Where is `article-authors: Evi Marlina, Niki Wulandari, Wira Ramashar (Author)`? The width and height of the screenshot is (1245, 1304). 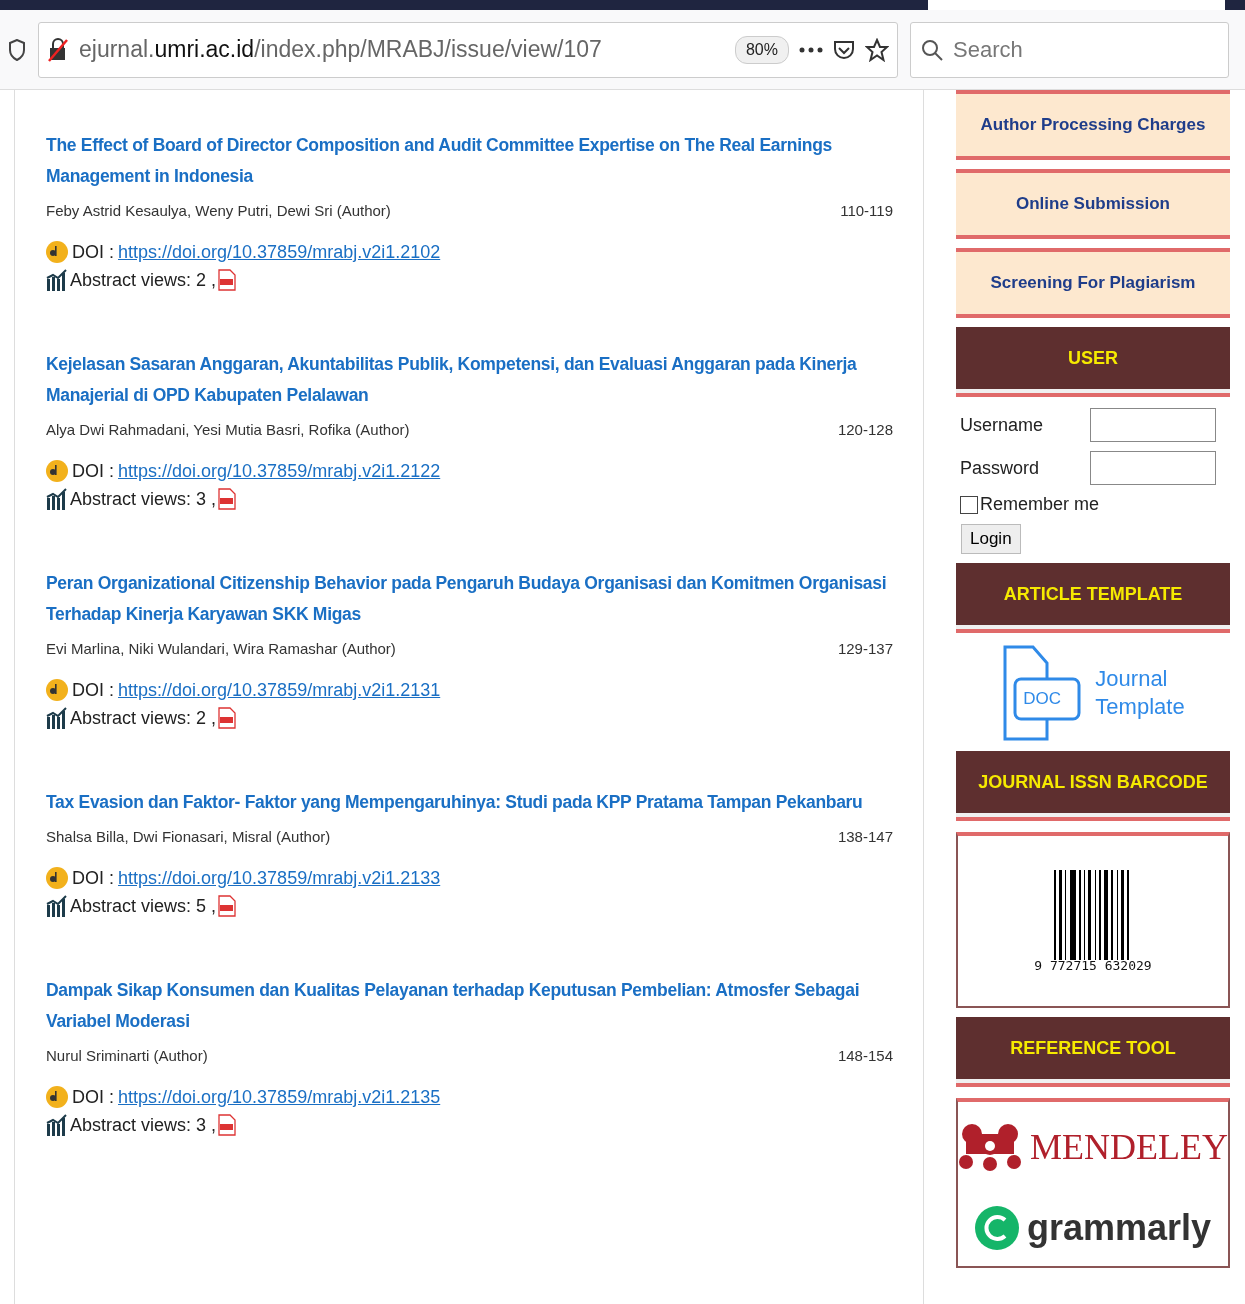 article-authors: Evi Marlina, Niki Wulandari, Wira Ramashar (Author) is located at coordinates (221, 648).